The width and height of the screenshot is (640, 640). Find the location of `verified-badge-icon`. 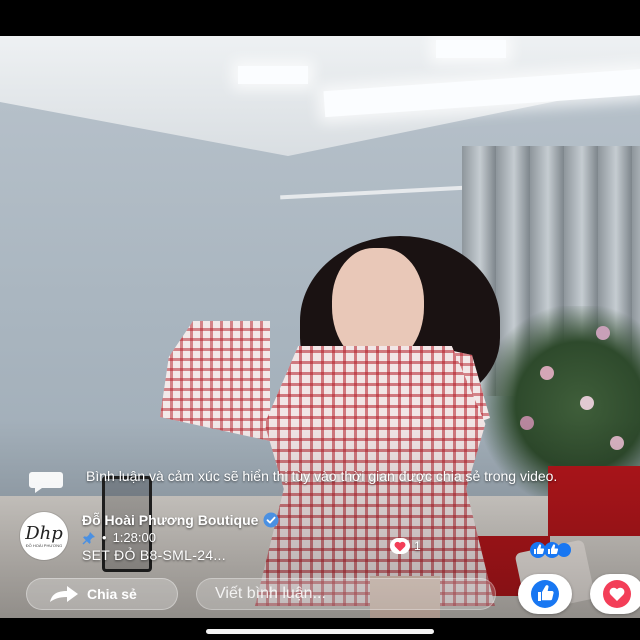

verified-badge-icon is located at coordinates (271, 520).